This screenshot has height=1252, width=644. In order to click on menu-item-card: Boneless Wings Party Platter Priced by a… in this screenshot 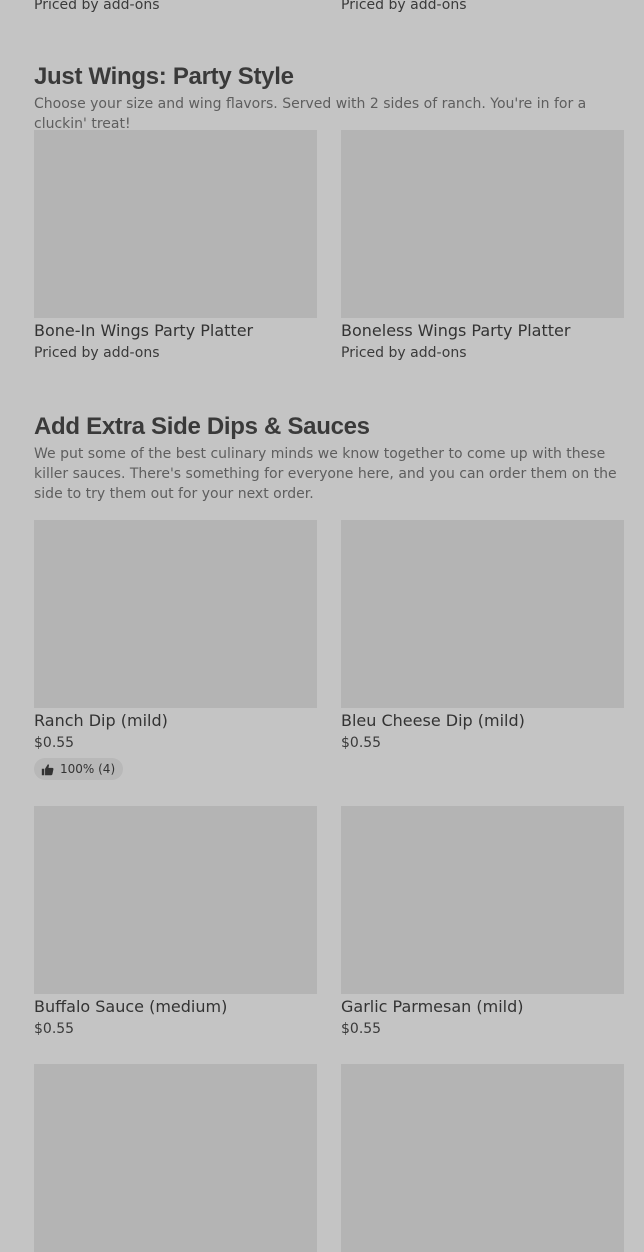, I will do `click(482, 246)`.